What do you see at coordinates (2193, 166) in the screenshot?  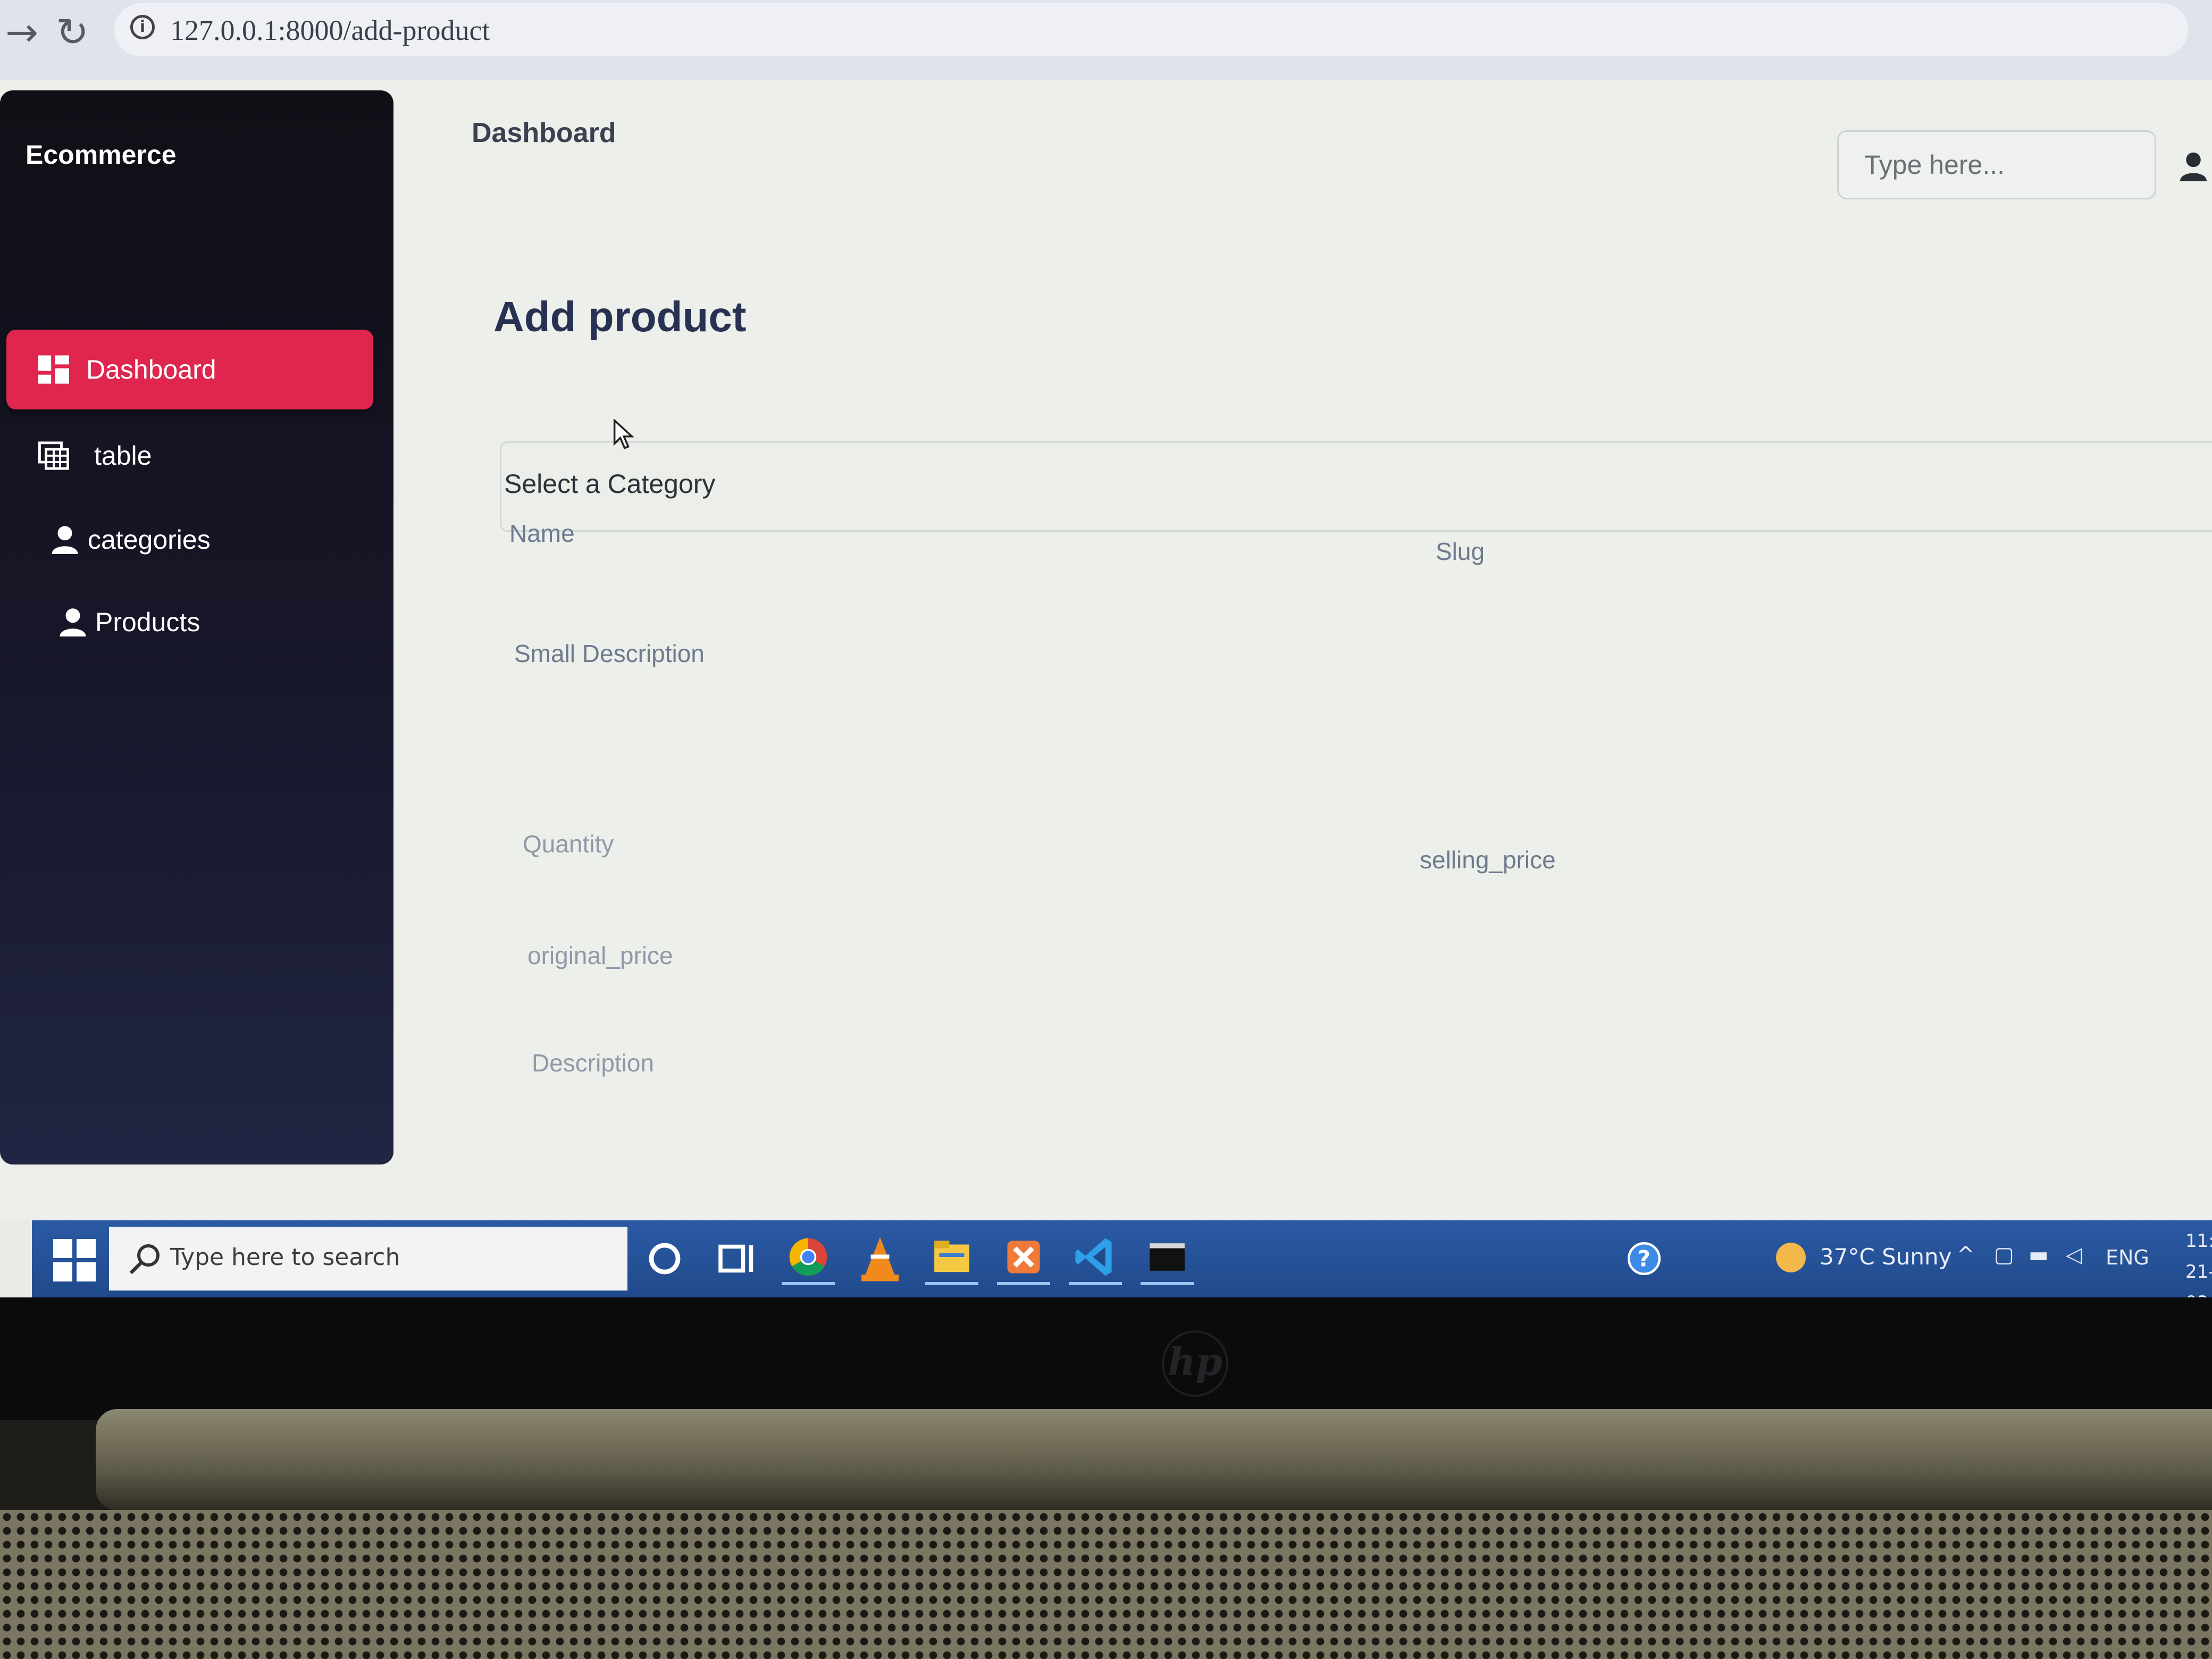 I see `user-icon` at bounding box center [2193, 166].